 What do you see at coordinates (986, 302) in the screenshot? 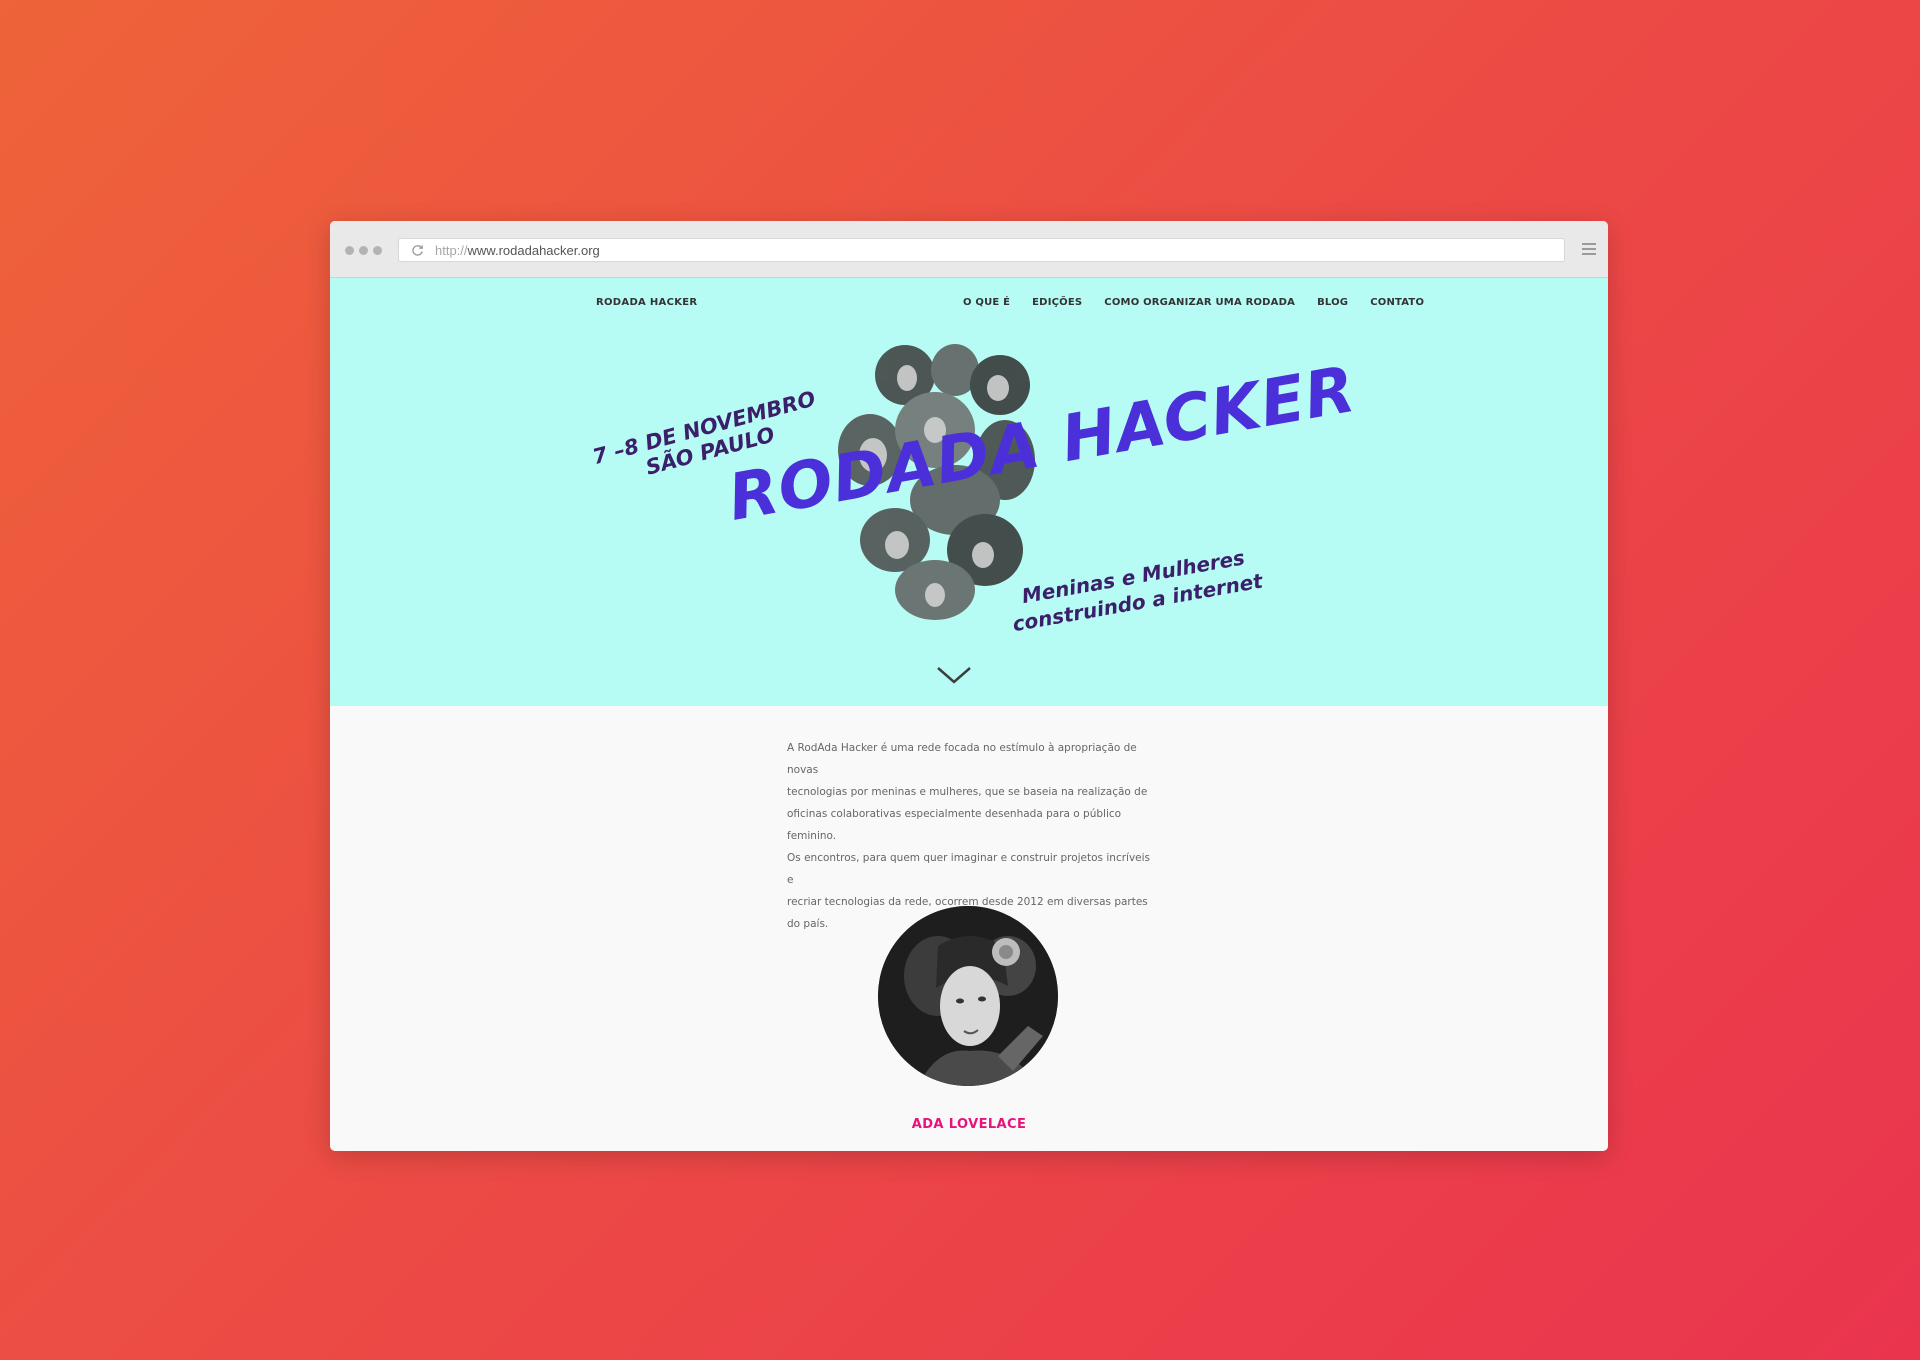
I see `nav-item-o-que-e: O QUE É` at bounding box center [986, 302].